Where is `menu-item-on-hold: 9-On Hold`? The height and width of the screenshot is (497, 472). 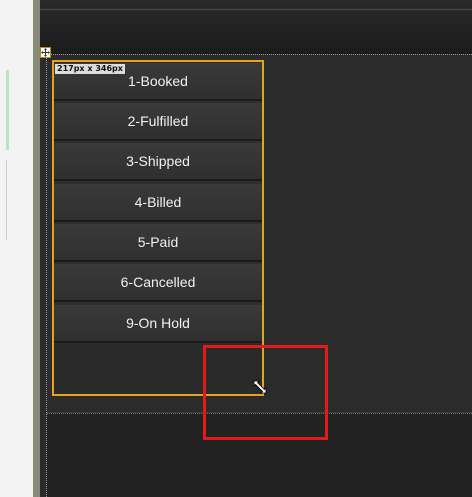
menu-item-on-hold: 9-On Hold is located at coordinates (158, 324).